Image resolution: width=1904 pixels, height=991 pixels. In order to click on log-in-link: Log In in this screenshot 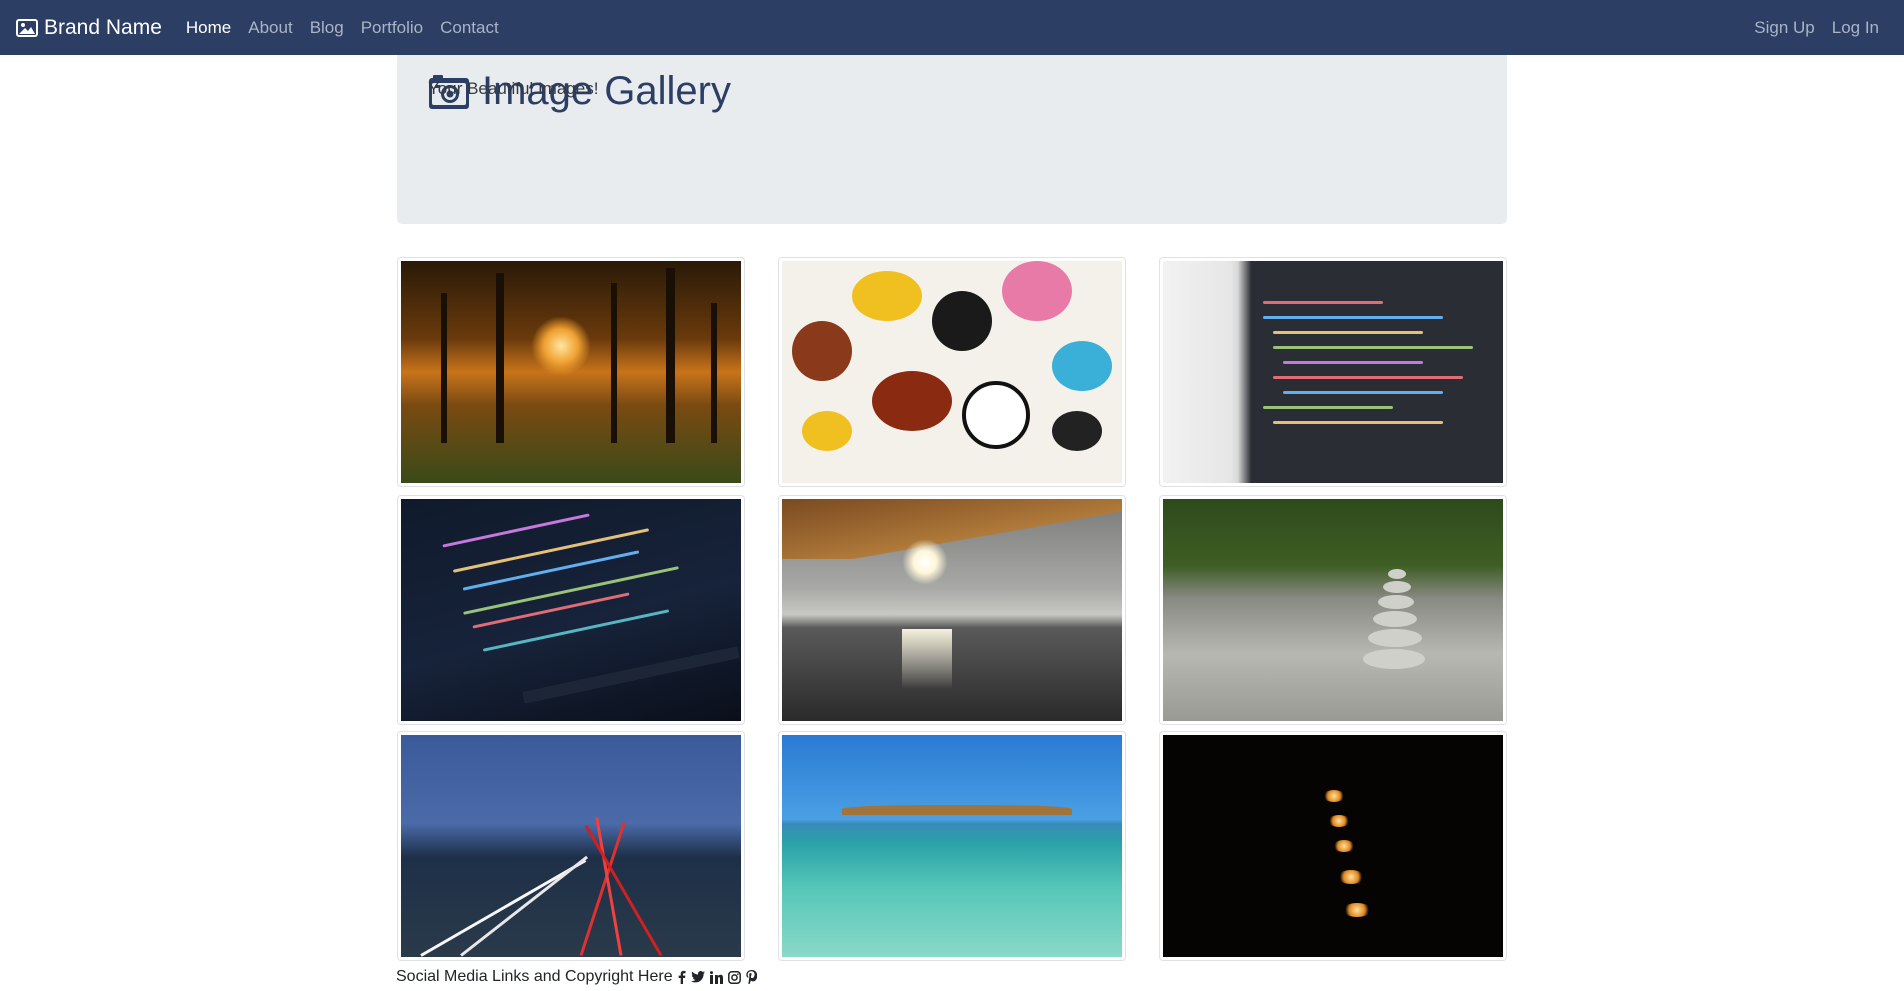, I will do `click(1855, 28)`.